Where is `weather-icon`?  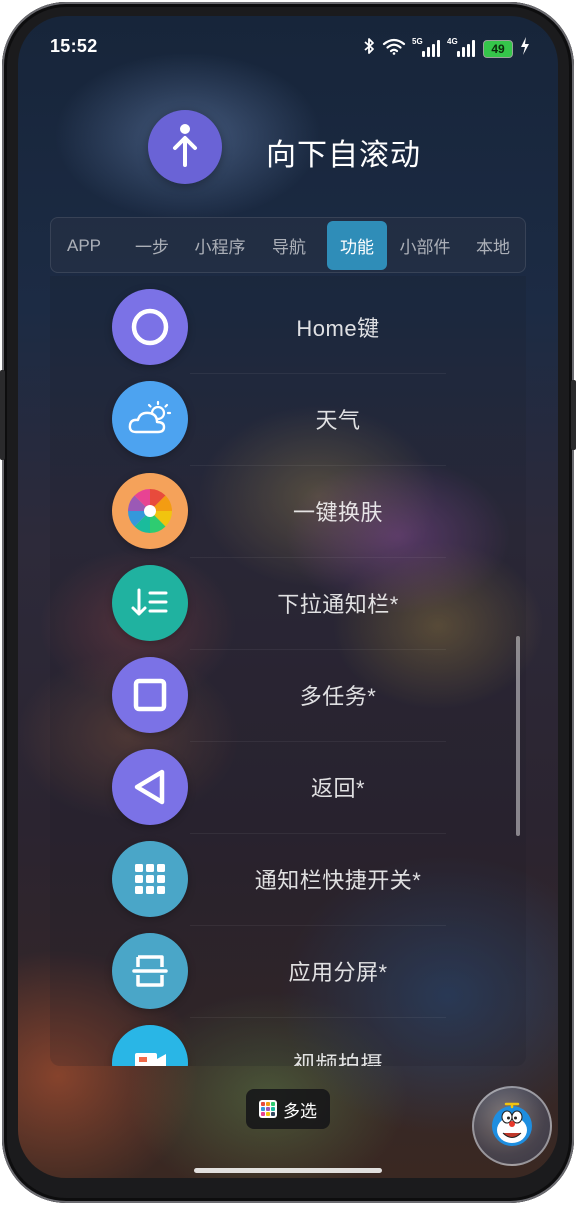 weather-icon is located at coordinates (150, 419).